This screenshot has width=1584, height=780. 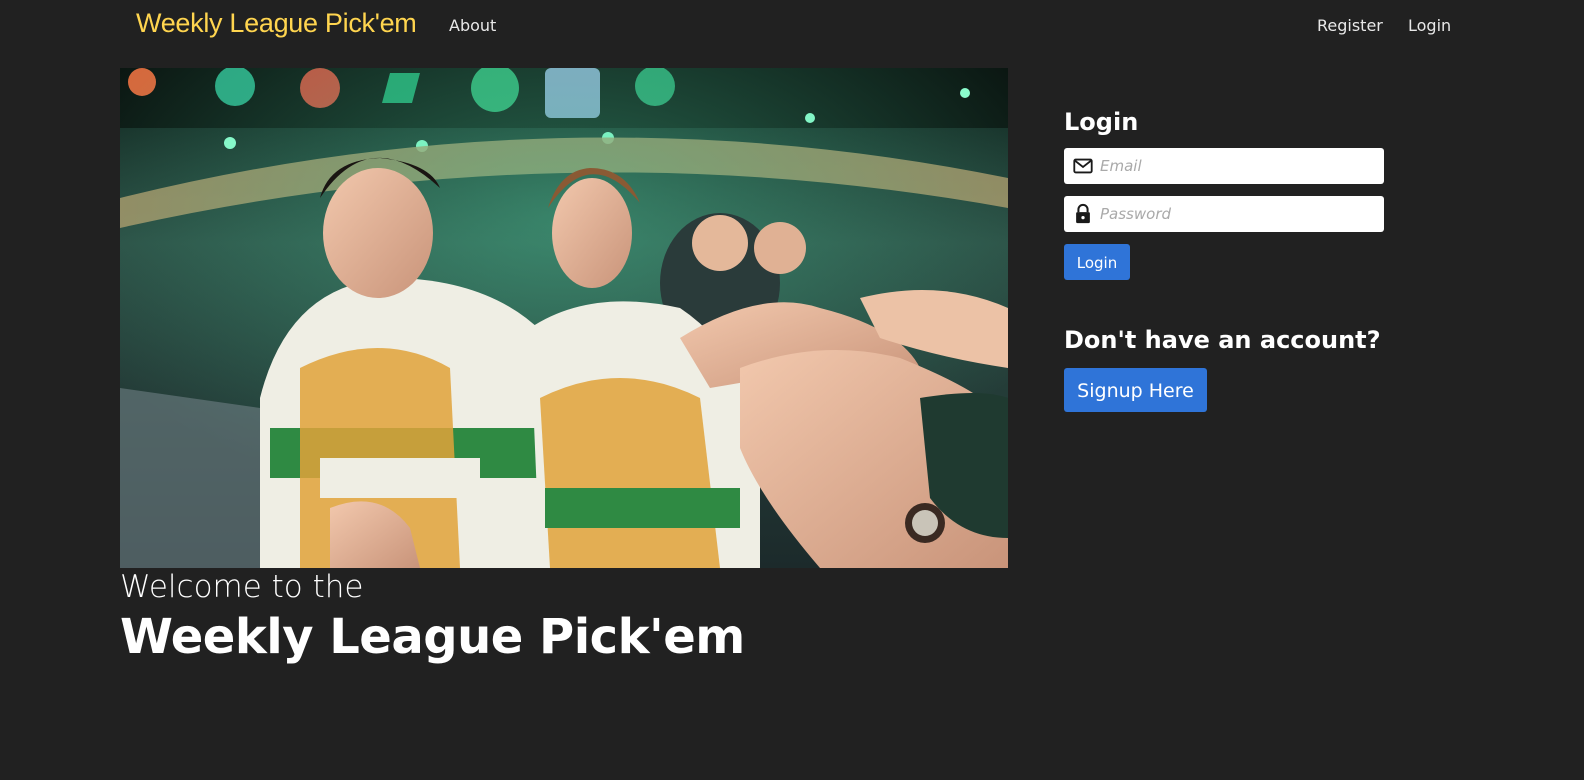 I want to click on nav-about-link: About, so click(x=472, y=25).